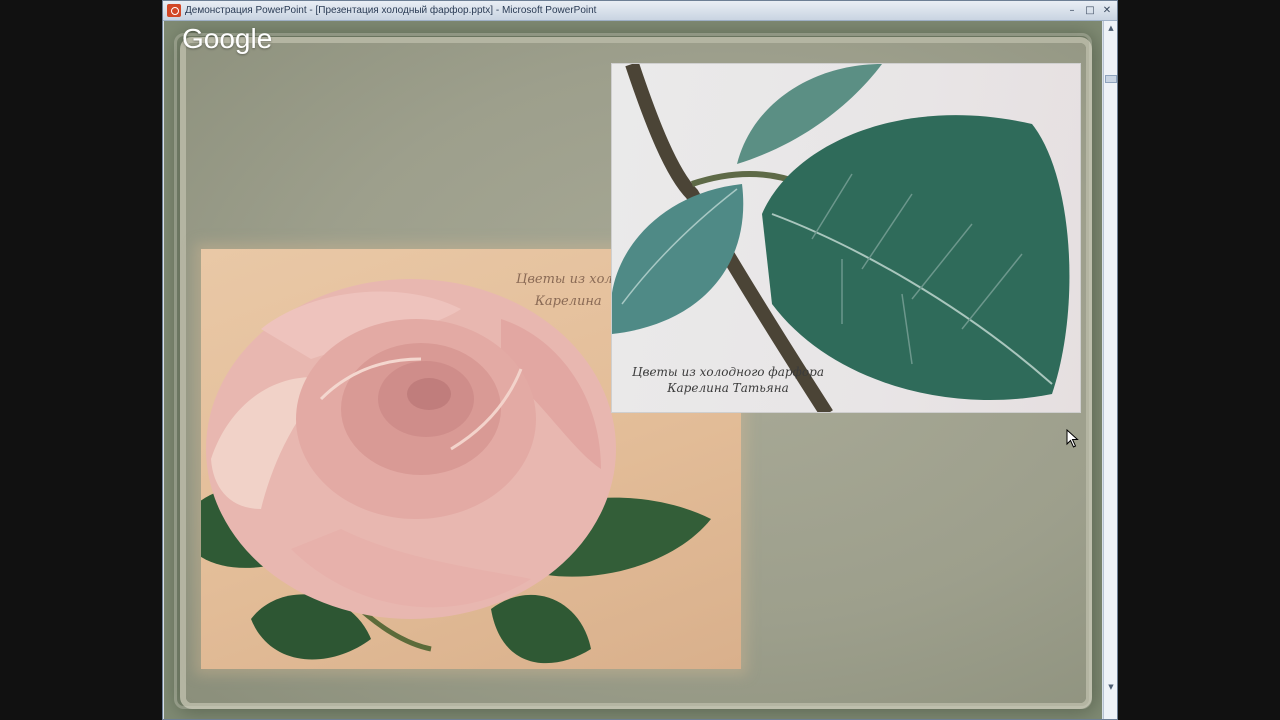 The width and height of the screenshot is (1280, 720). What do you see at coordinates (1111, 28) in the screenshot?
I see `scroll-up-arrow-icon: ▲` at bounding box center [1111, 28].